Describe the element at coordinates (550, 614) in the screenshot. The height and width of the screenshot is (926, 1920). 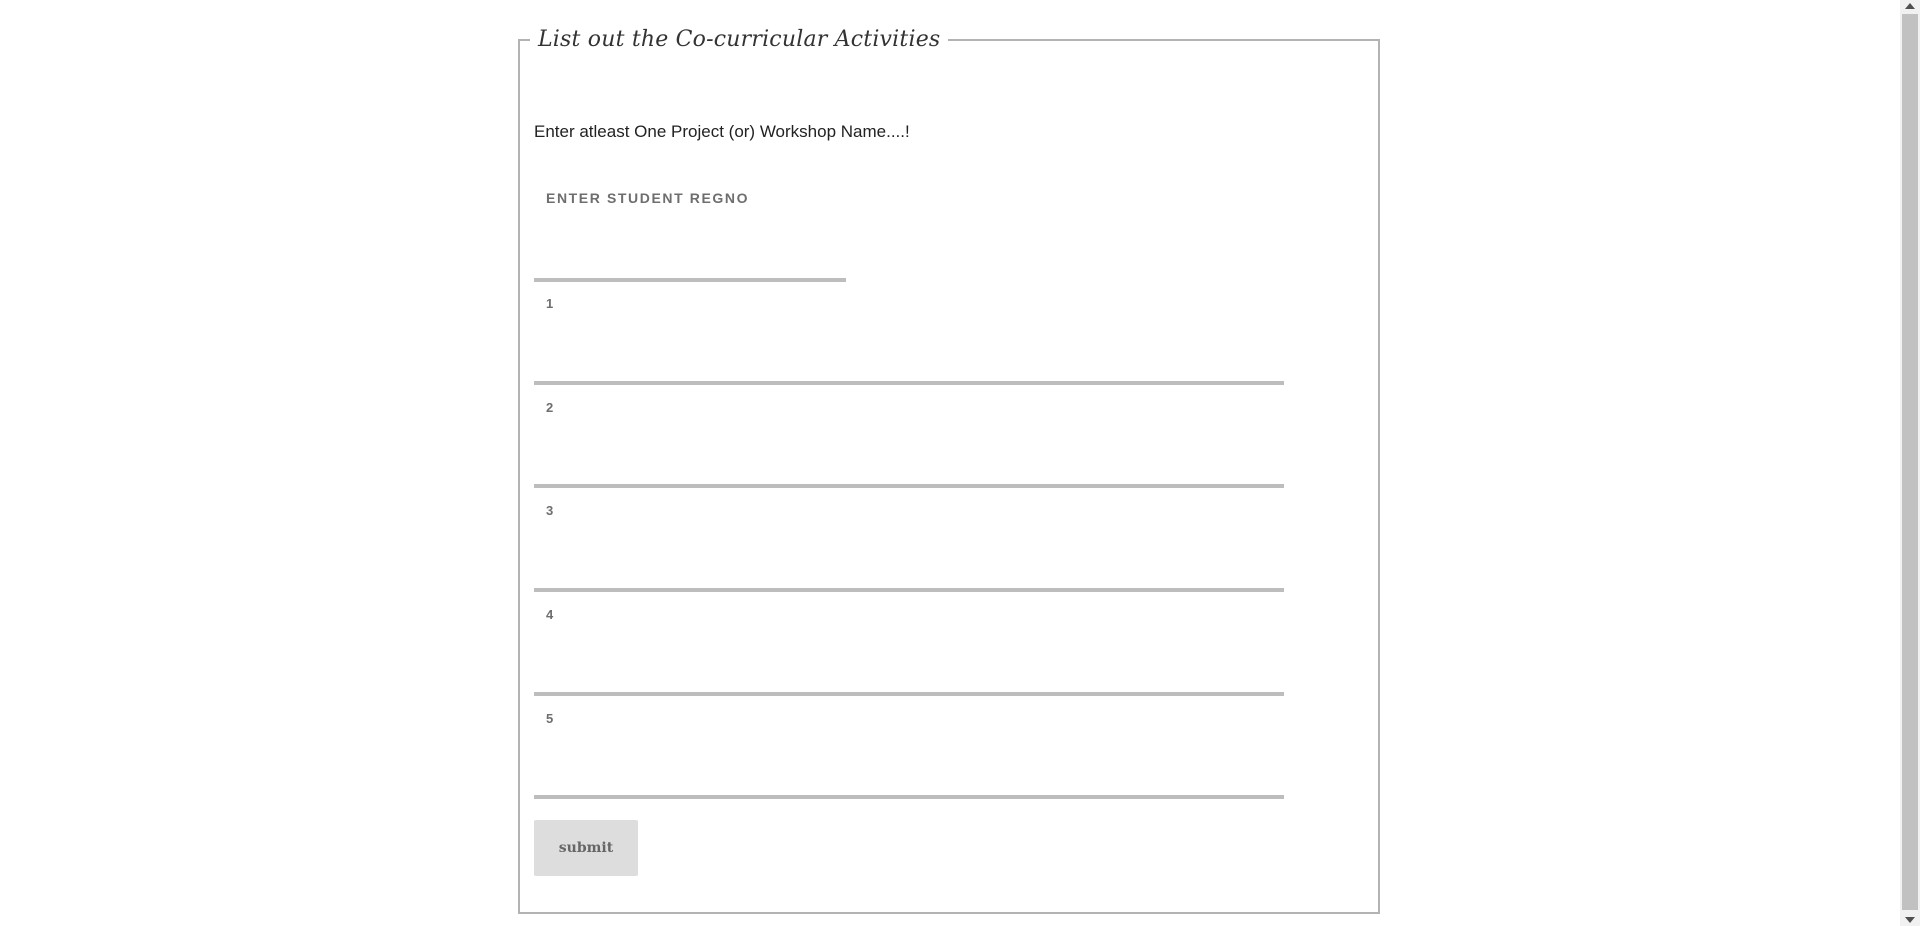
I see `activity-label-4: 4` at that location.